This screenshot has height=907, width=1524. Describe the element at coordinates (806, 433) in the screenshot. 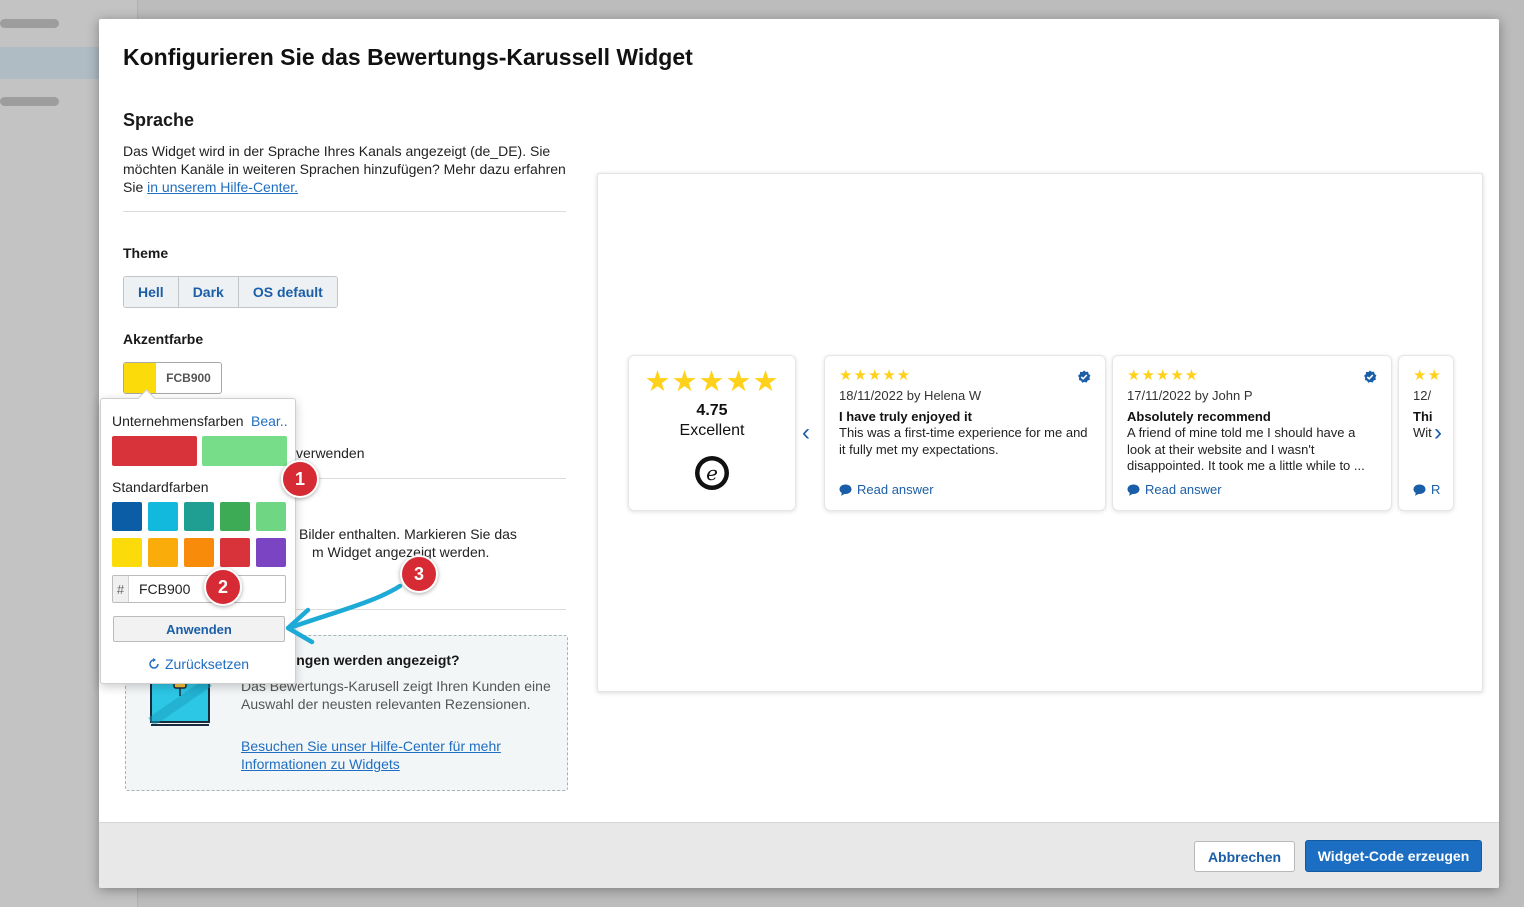

I see `carousel-prev-arrow-icon: ‹` at that location.